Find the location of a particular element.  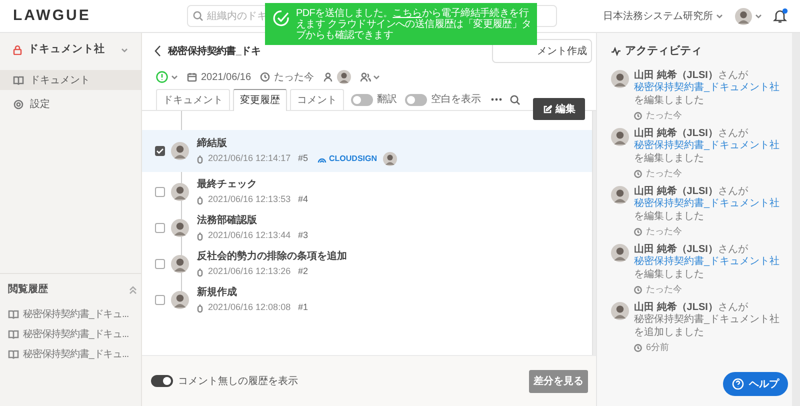

back-icon is located at coordinates (158, 51).